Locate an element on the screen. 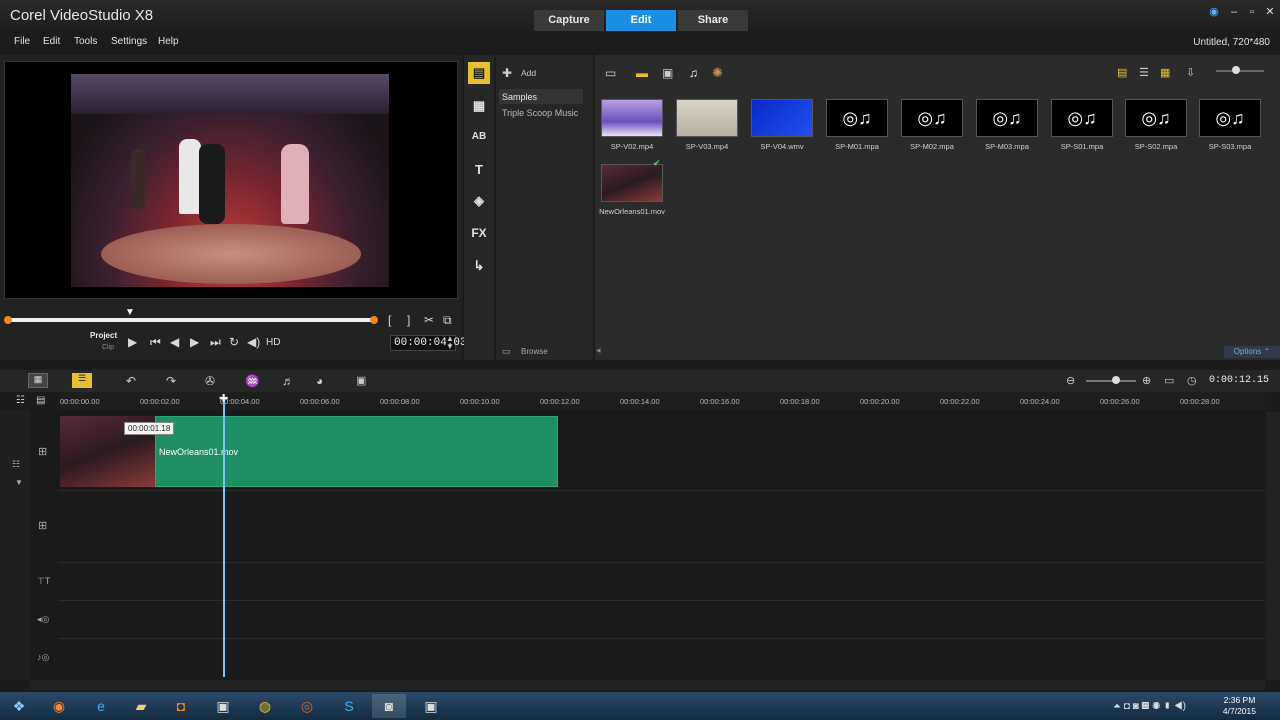 The width and height of the screenshot is (1280, 720). title-icon: T is located at coordinates (479, 170).